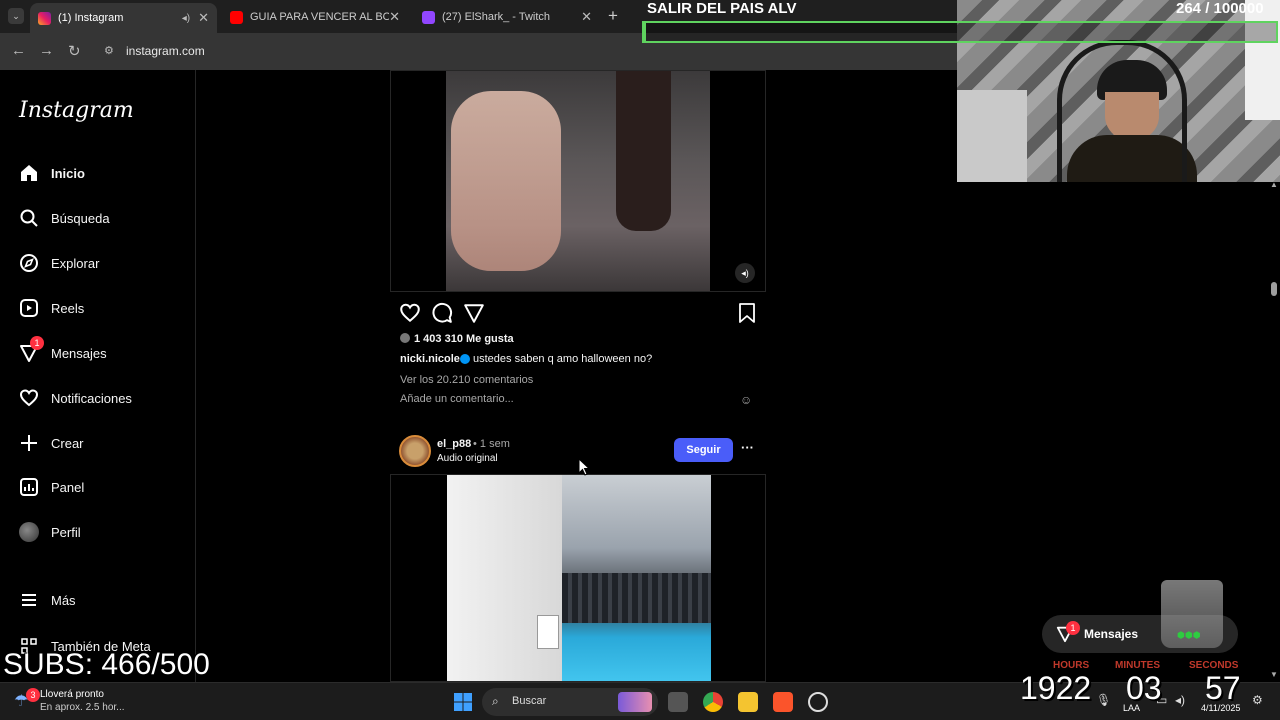 This screenshot has height=720, width=1280. What do you see at coordinates (29, 600) in the screenshot?
I see `menu-icon` at bounding box center [29, 600].